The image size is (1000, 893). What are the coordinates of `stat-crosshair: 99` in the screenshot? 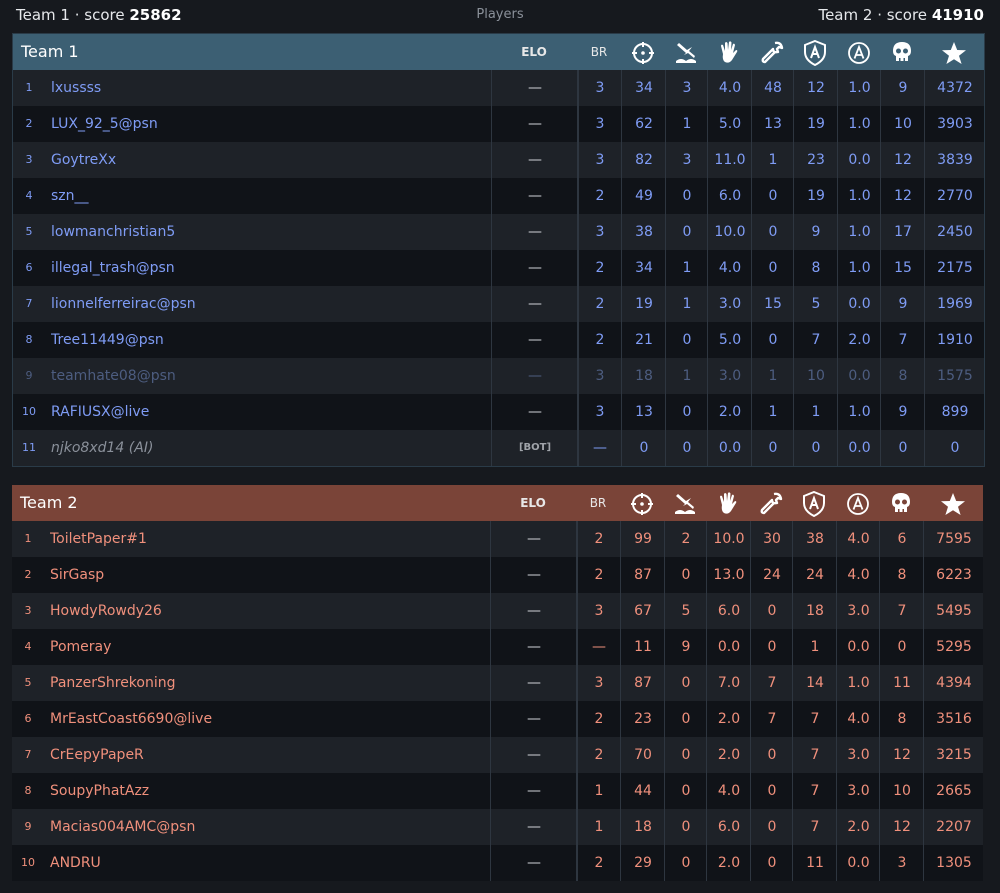 It's located at (642, 539).